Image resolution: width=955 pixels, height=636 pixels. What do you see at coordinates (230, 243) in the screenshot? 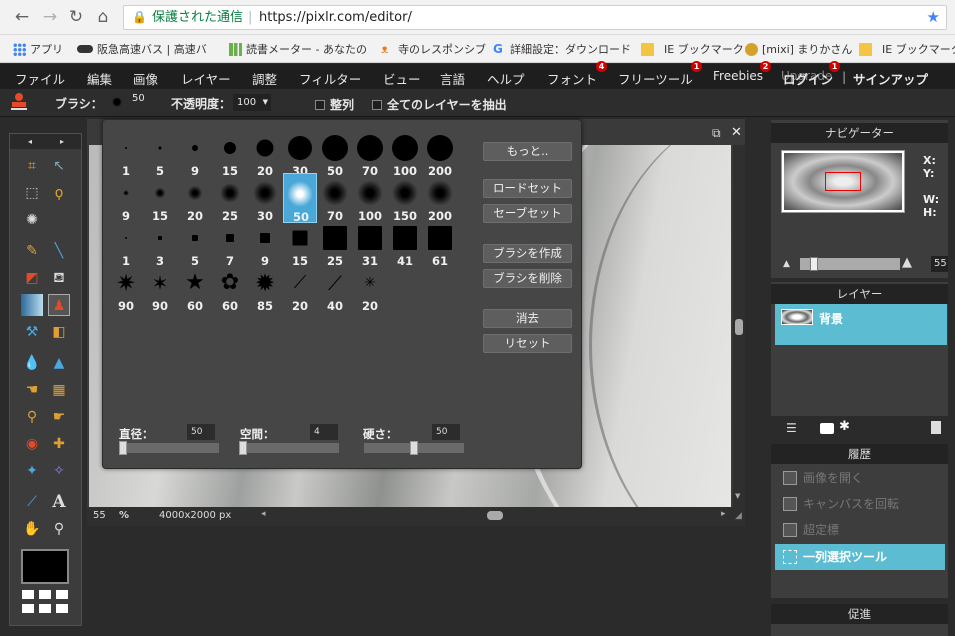
I see `brush-preset: 7` at bounding box center [230, 243].